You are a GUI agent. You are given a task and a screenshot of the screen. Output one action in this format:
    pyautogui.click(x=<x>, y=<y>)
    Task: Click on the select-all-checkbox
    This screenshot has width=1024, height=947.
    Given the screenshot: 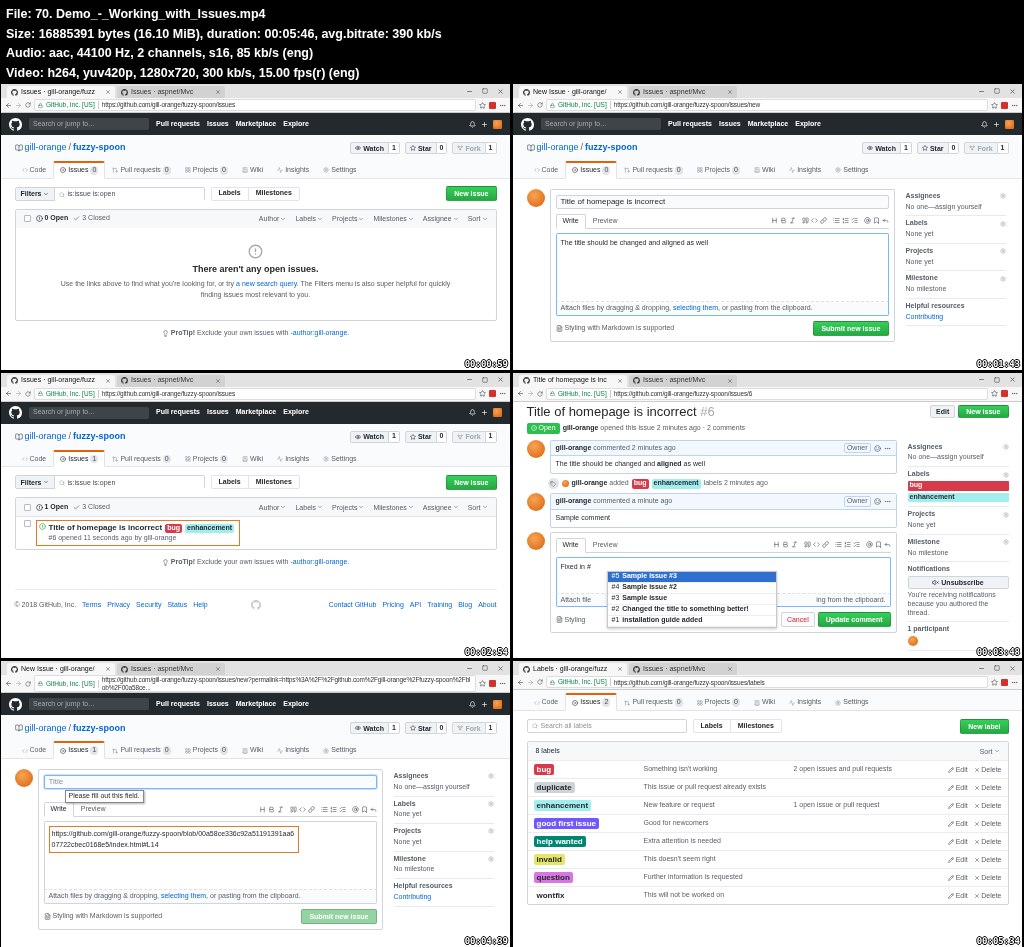 What is the action you would take?
    pyautogui.click(x=27, y=219)
    